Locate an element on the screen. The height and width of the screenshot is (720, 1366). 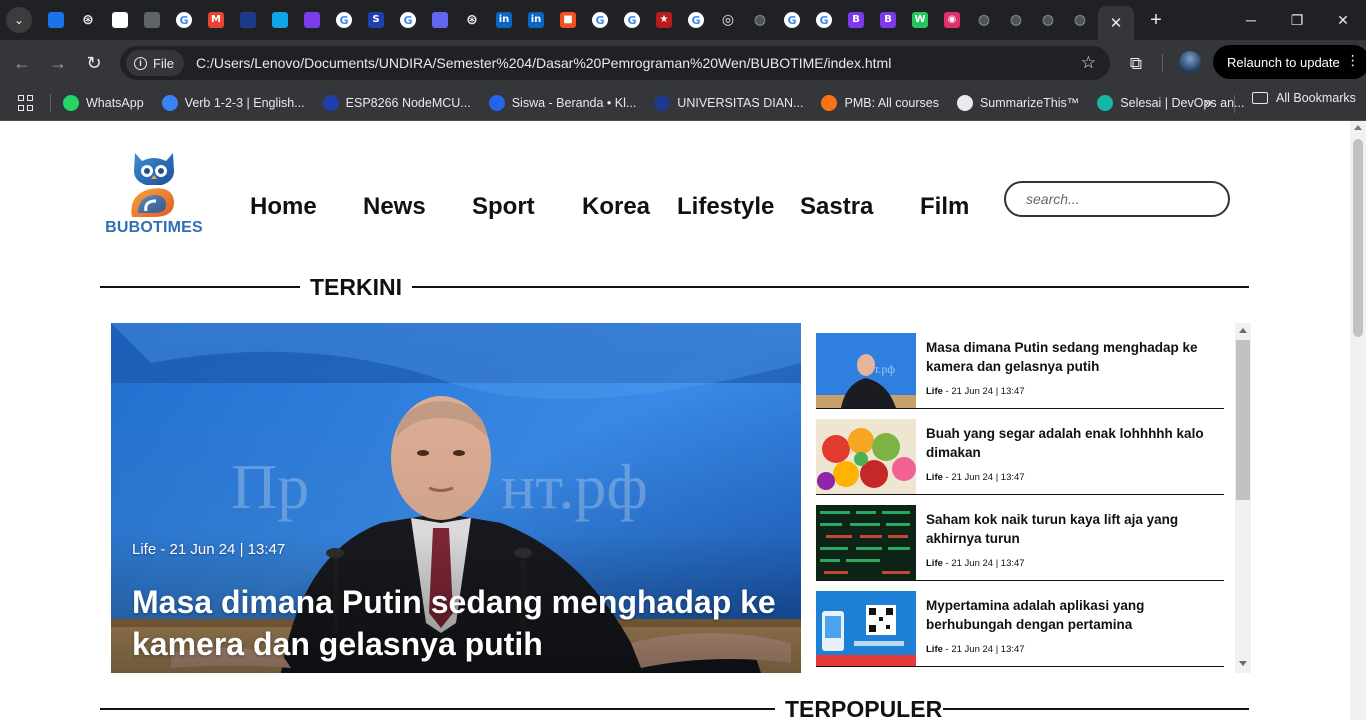
apps-icon is located at coordinates (26, 103).